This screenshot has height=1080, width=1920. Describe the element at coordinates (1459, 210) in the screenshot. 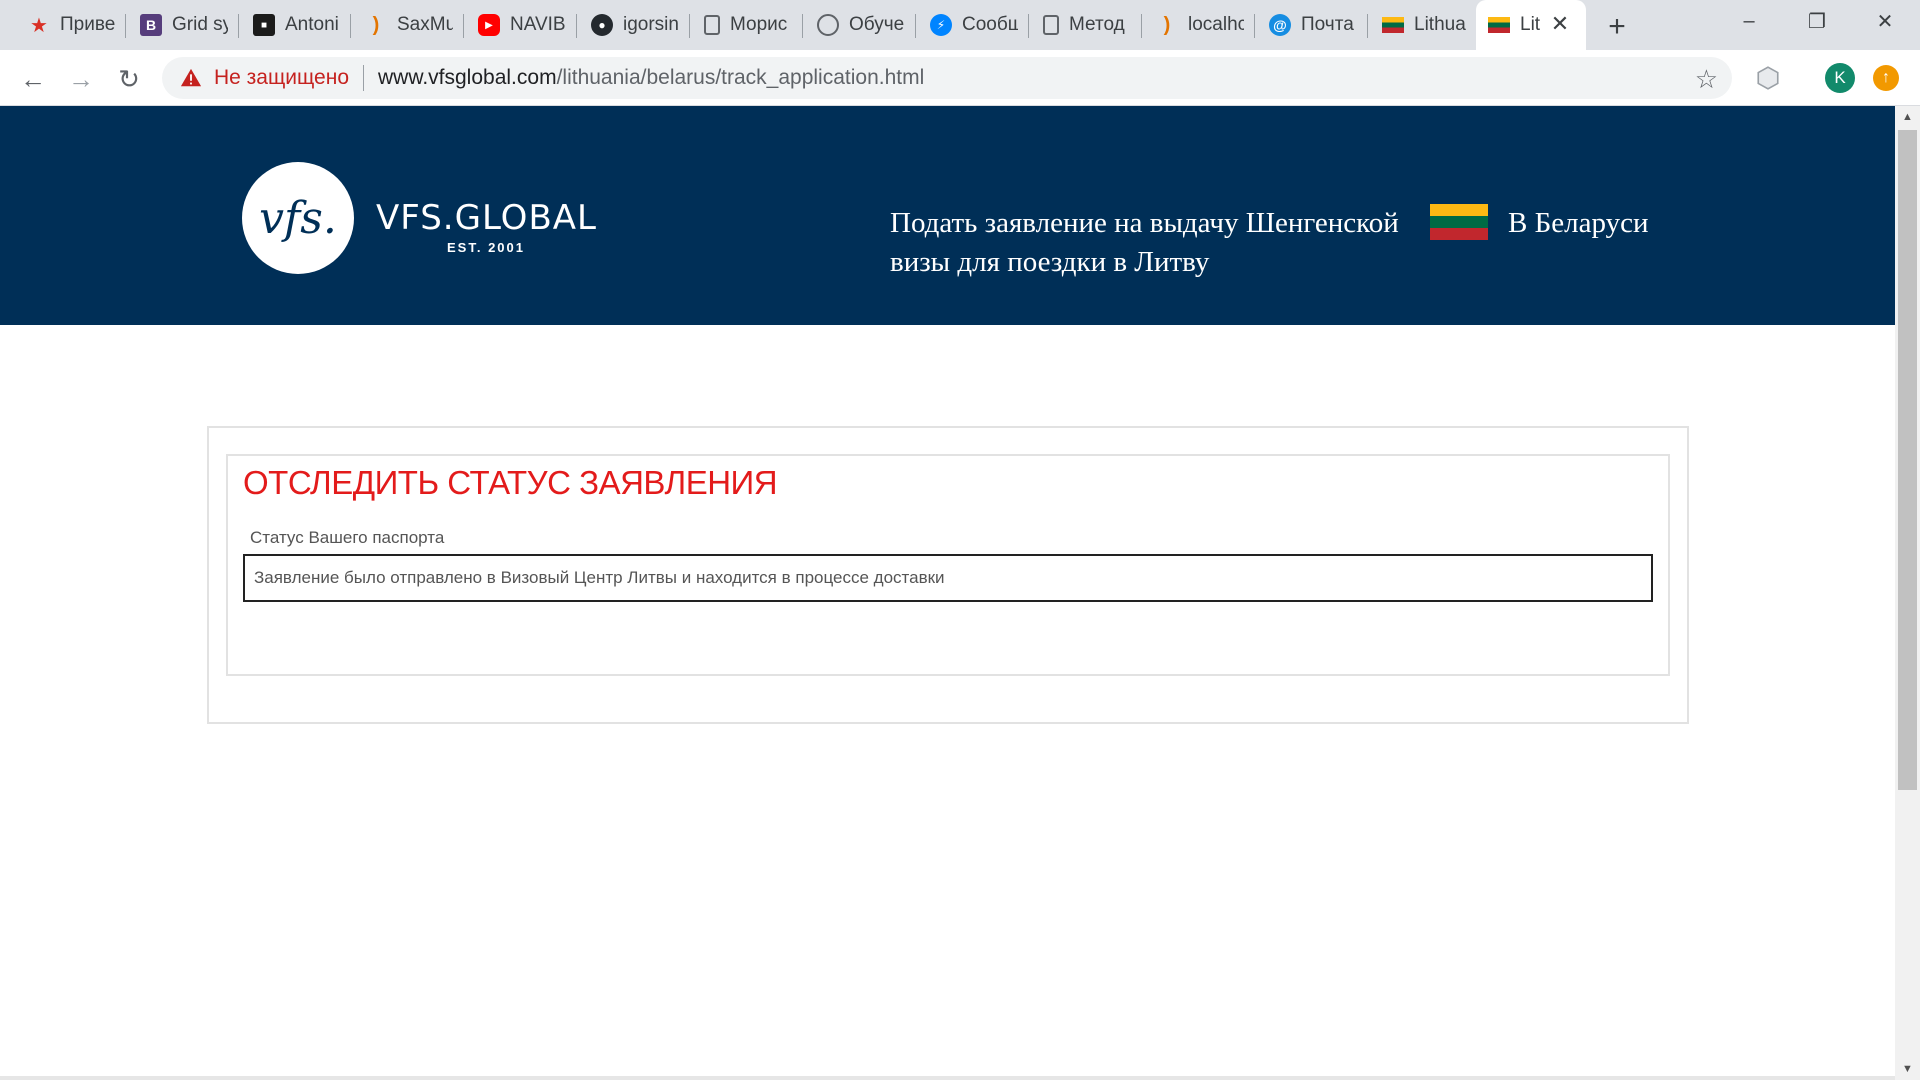

I see `flag-stripe-yellow` at that location.